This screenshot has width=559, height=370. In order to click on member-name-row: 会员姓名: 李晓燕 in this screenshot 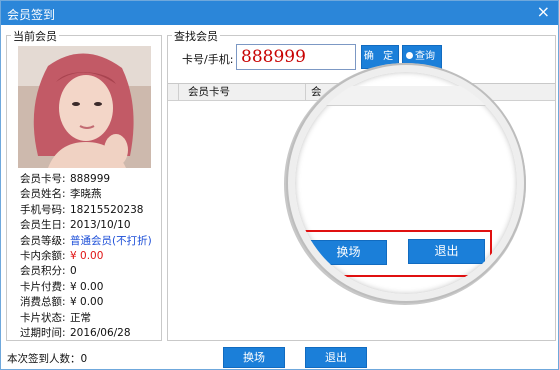, I will do `click(86, 194)`.